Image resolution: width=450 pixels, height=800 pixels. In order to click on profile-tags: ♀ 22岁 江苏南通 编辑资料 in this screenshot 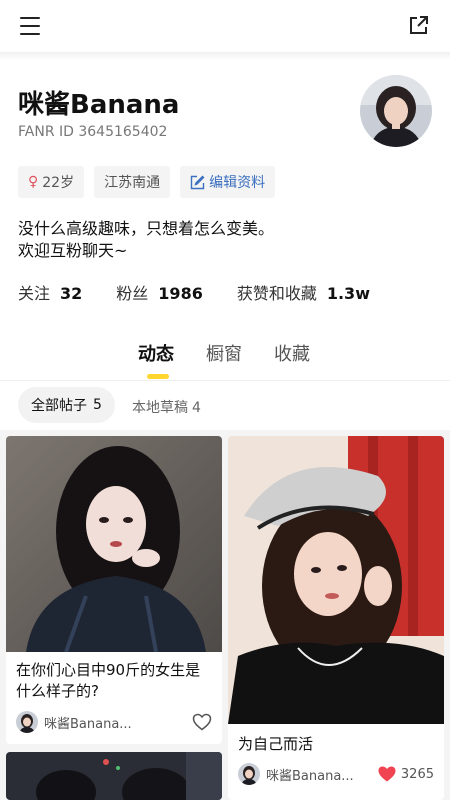, I will do `click(147, 182)`.